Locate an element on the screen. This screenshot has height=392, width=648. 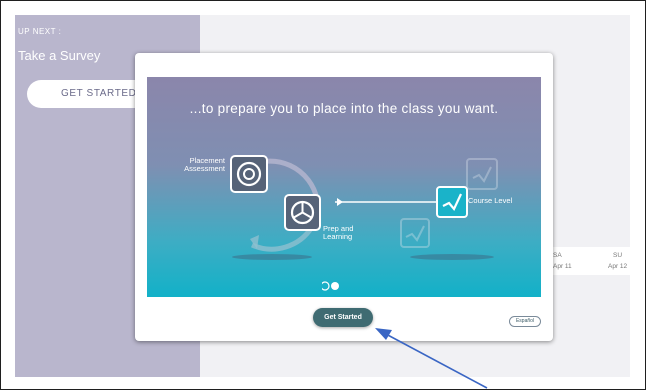
annotation-arrow is located at coordinates (431, 358).